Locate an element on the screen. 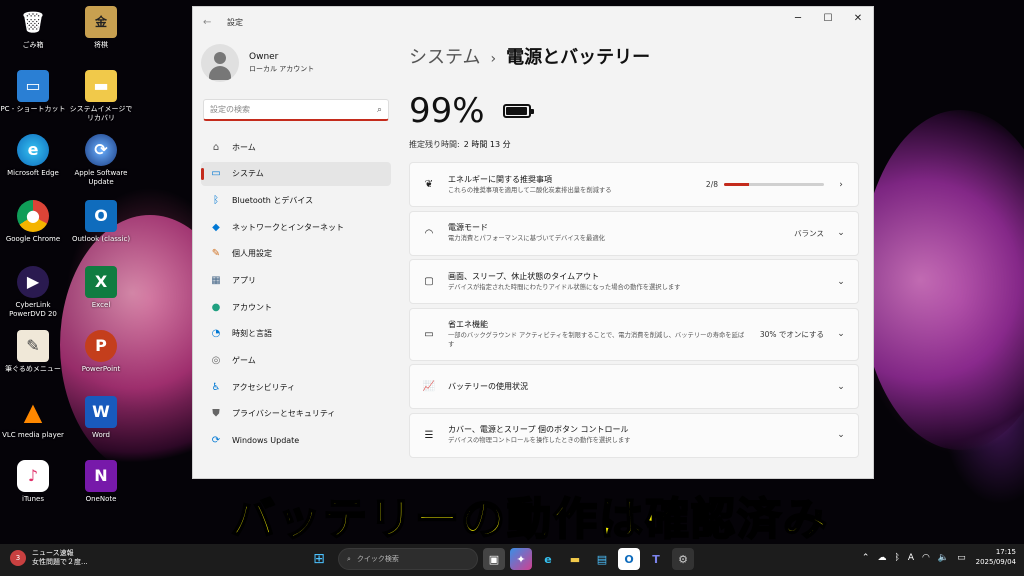 The height and width of the screenshot is (576, 1024). itunes-icon: ♪ is located at coordinates (33, 476).